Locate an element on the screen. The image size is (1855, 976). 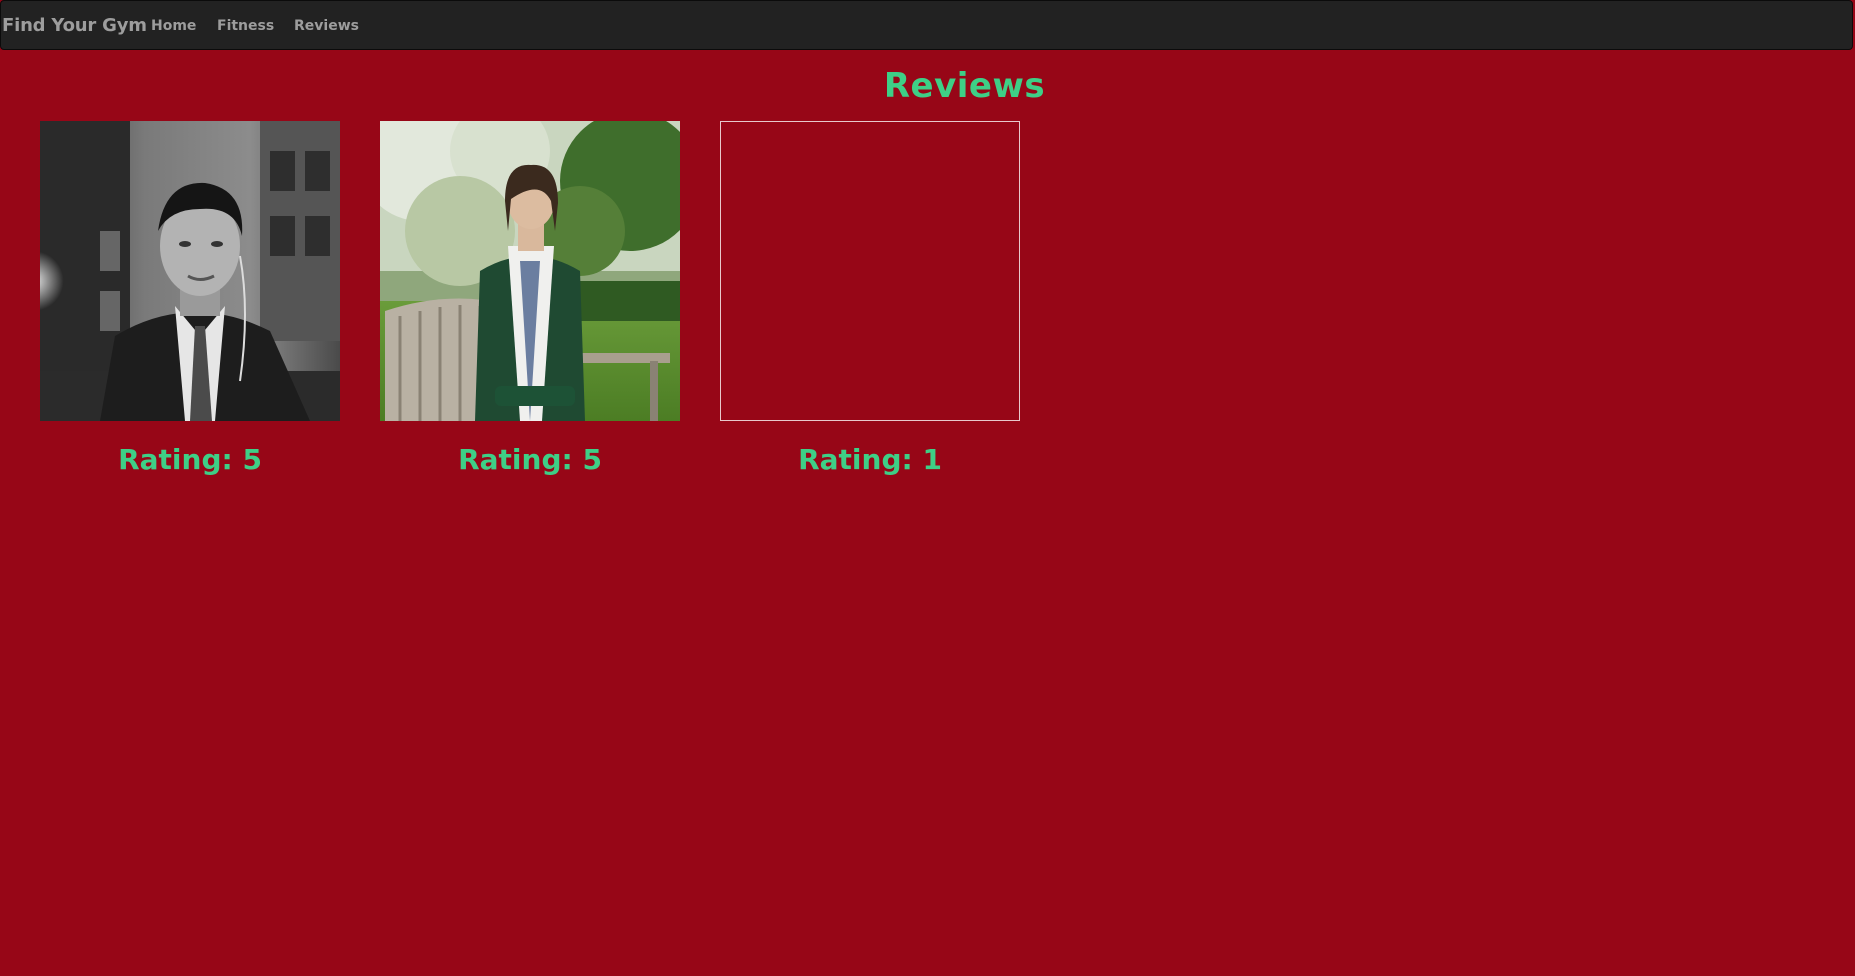
rating-label: Rating: 1 is located at coordinates (870, 459).